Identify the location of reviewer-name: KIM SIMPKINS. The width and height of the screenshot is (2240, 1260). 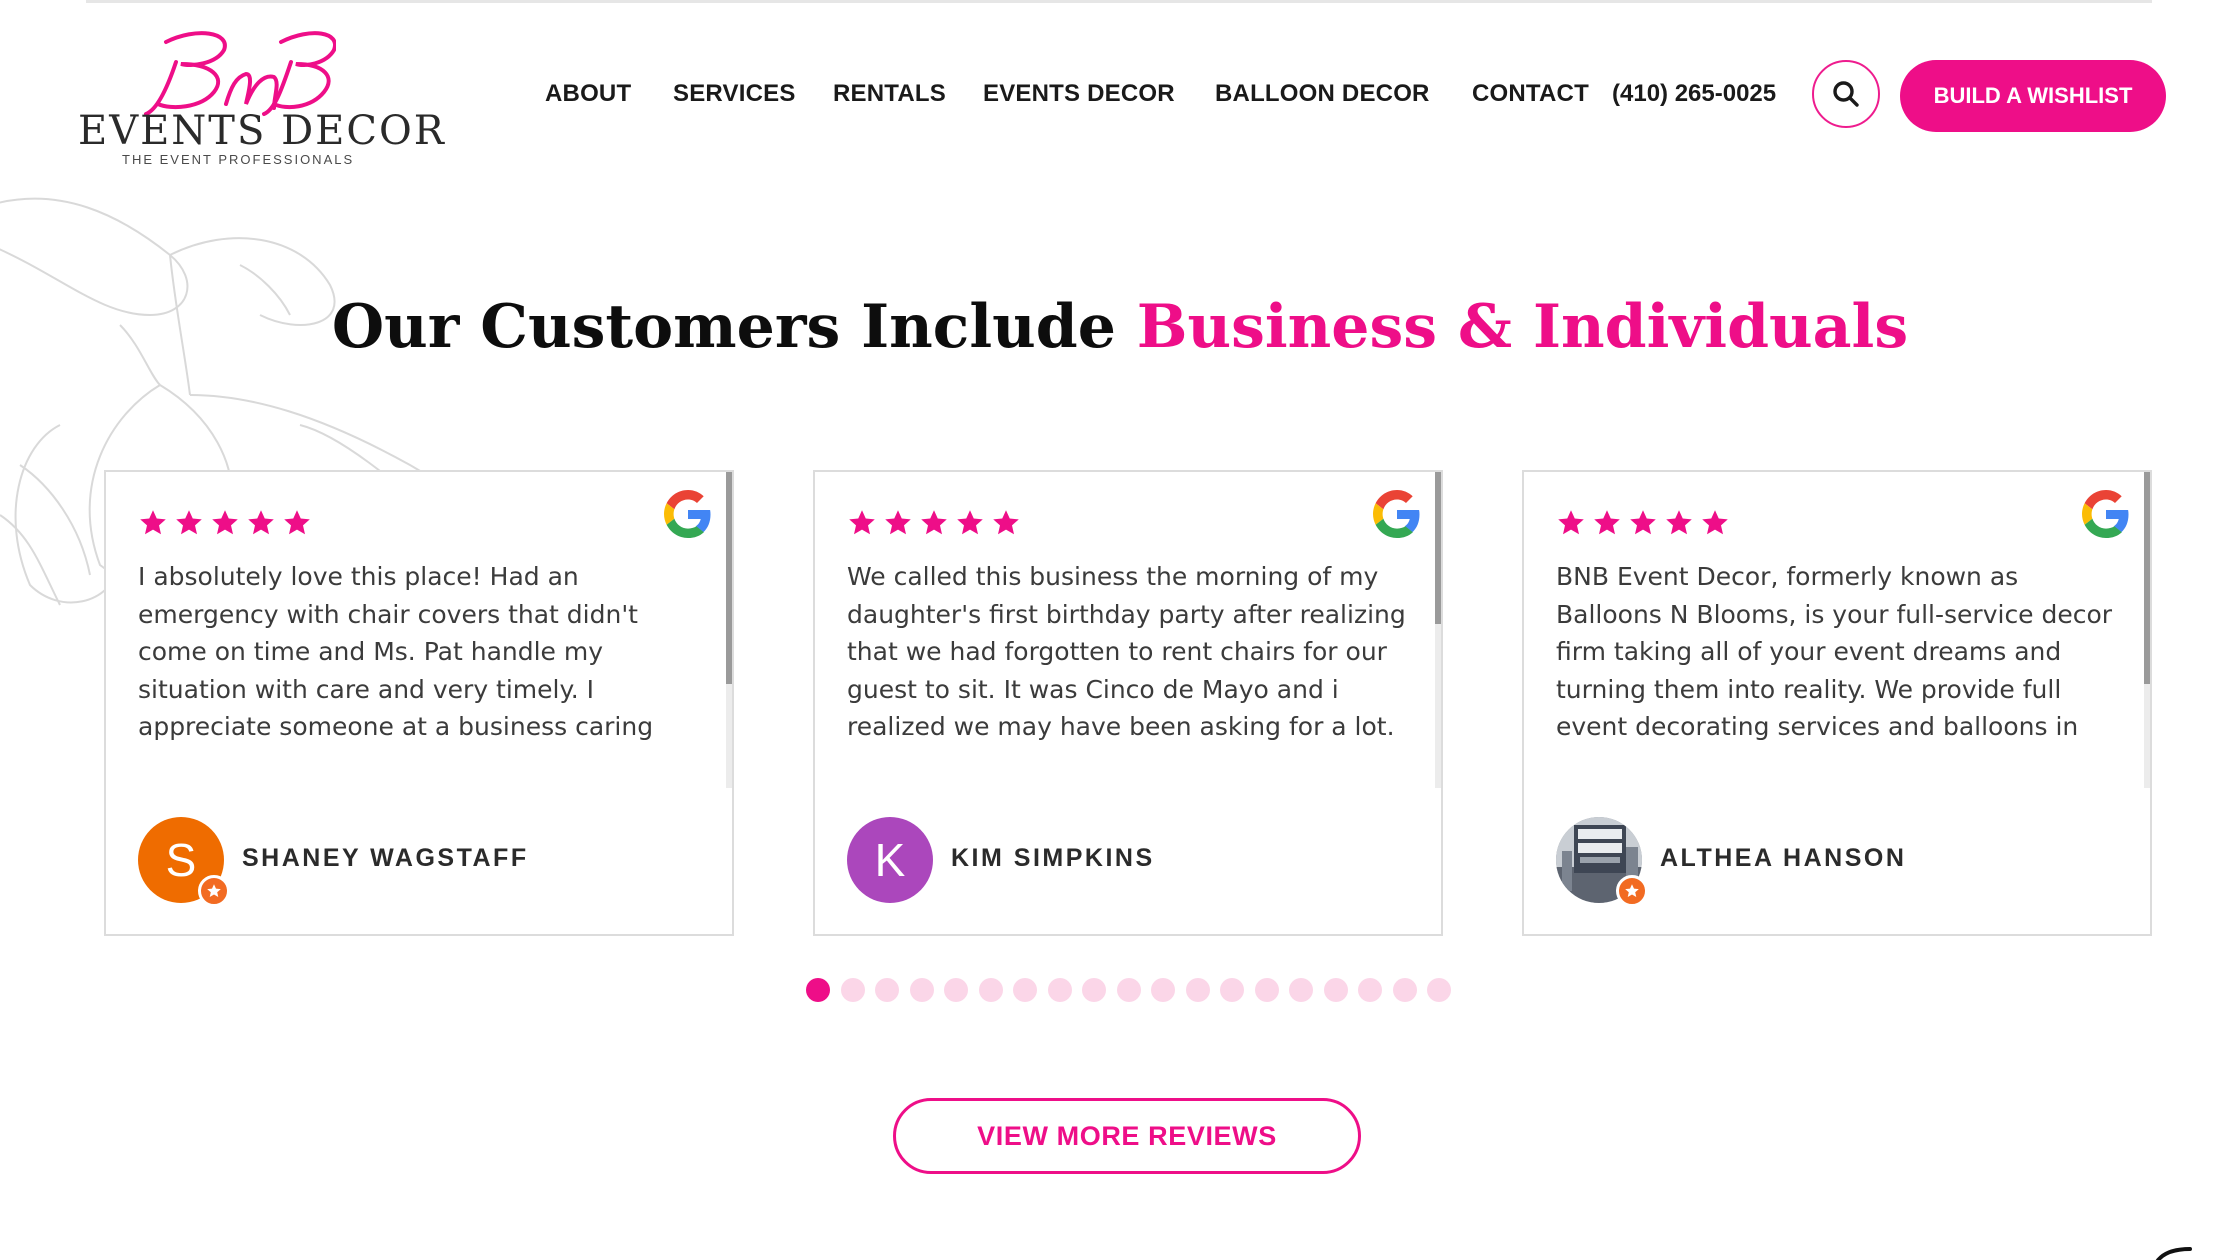
(1053, 858).